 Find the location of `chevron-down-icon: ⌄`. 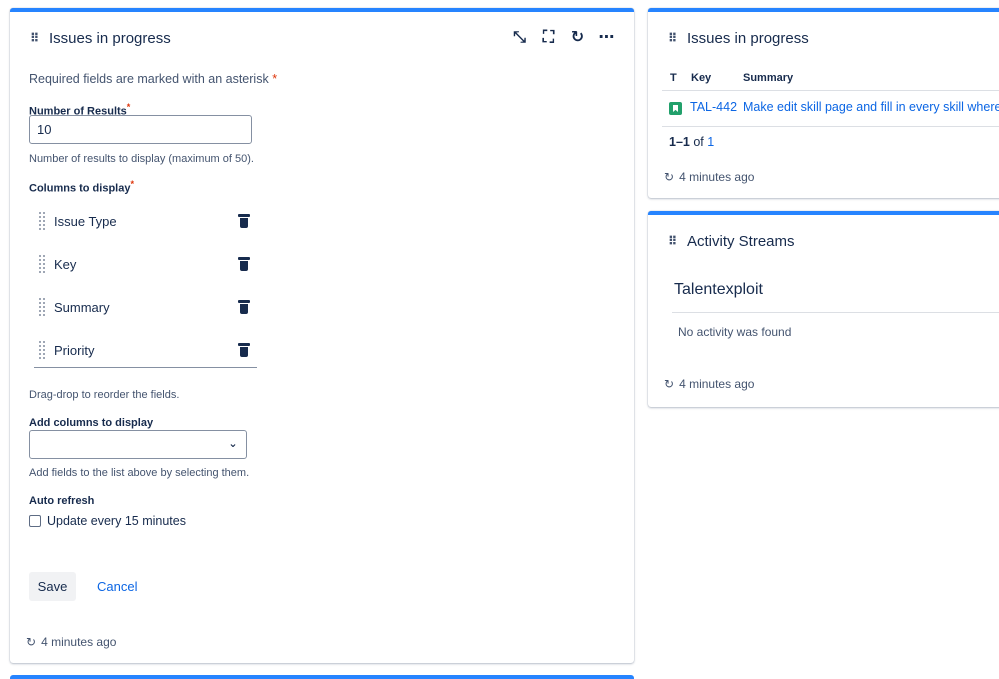

chevron-down-icon: ⌄ is located at coordinates (233, 444).